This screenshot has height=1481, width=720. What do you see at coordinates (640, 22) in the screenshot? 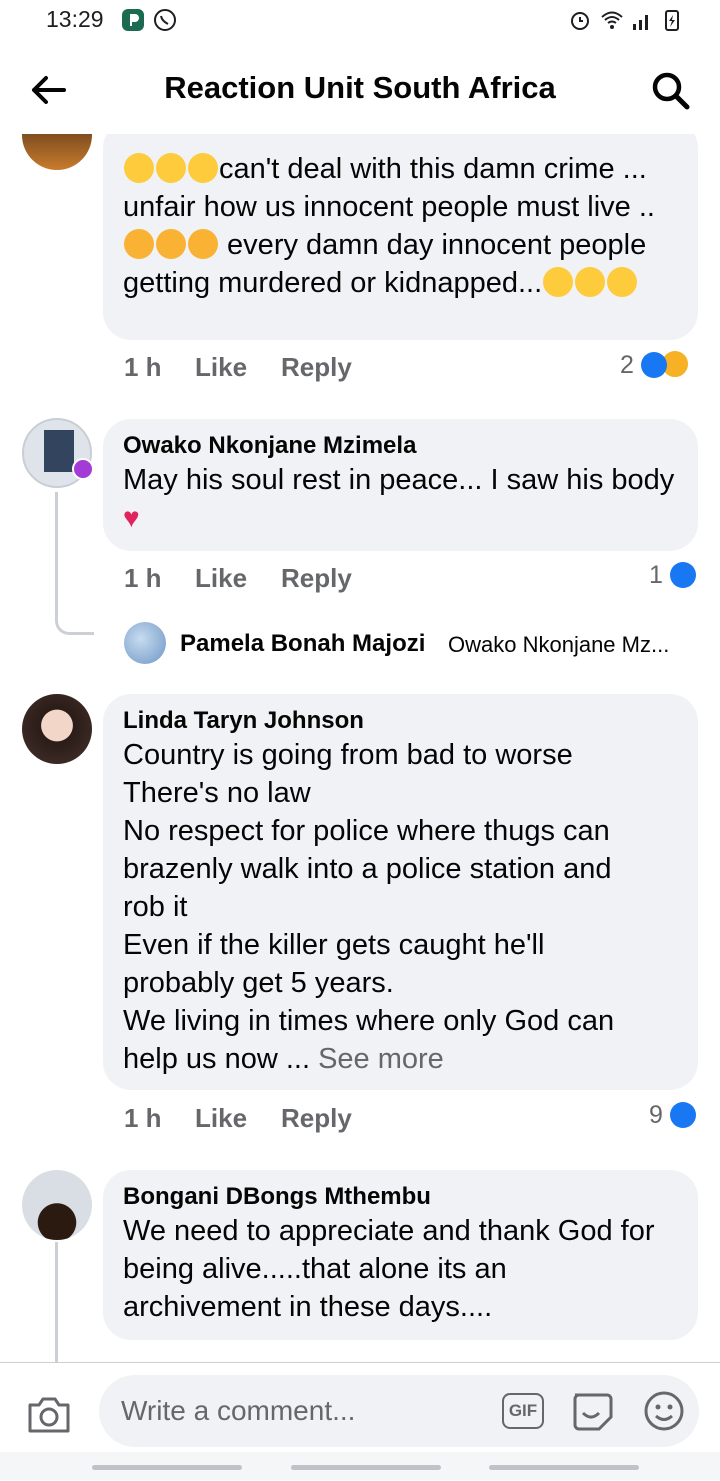
I see `signal-icon` at bounding box center [640, 22].